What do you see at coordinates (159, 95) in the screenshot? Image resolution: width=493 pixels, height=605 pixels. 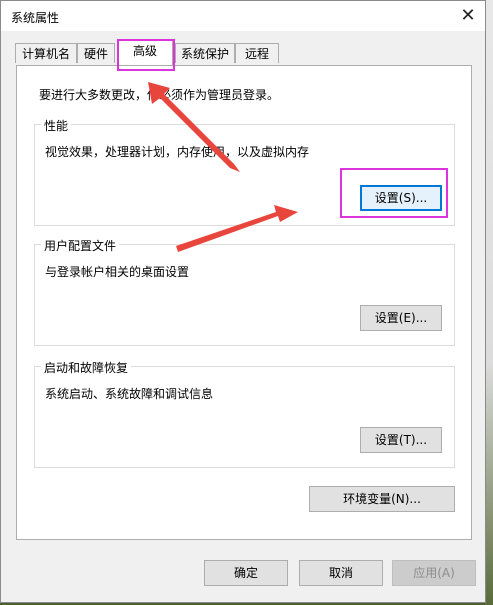 I see `admin-note: 要进行大多数更改，你必须作为管理员登录。` at bounding box center [159, 95].